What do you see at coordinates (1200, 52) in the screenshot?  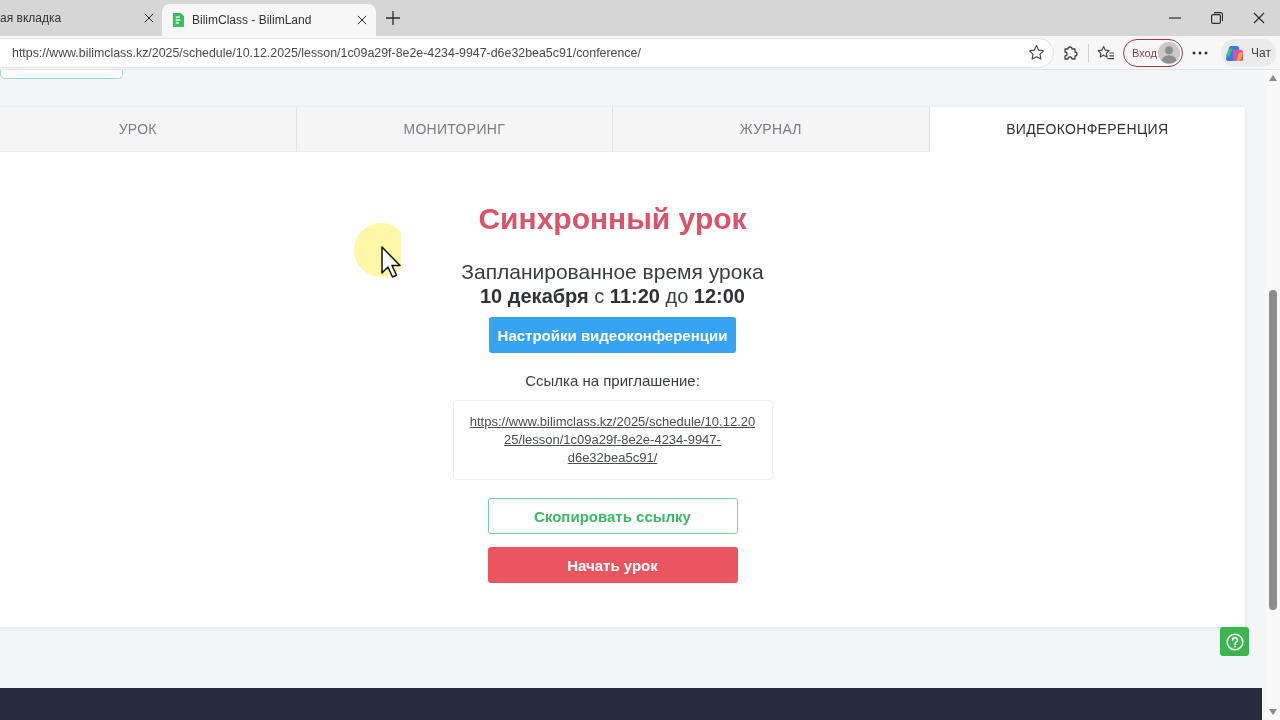 I see `more-icon` at bounding box center [1200, 52].